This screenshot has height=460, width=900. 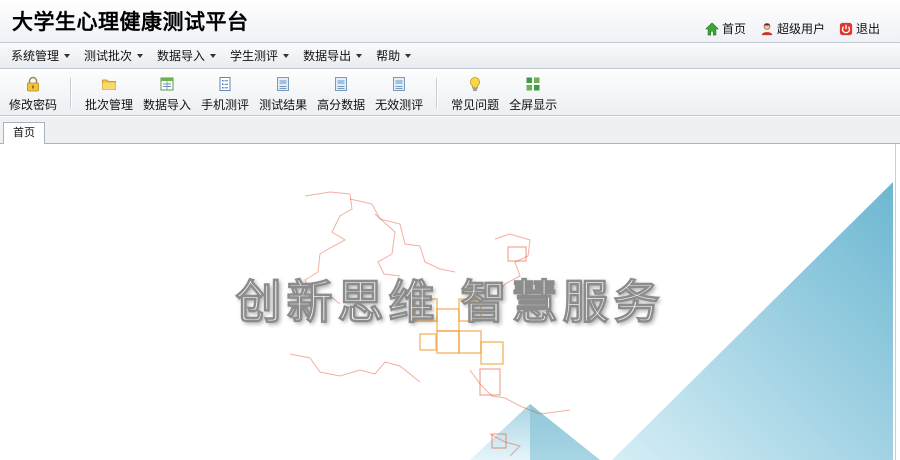 What do you see at coordinates (399, 105) in the screenshot?
I see `invalid-assessment-label: 无效测评` at bounding box center [399, 105].